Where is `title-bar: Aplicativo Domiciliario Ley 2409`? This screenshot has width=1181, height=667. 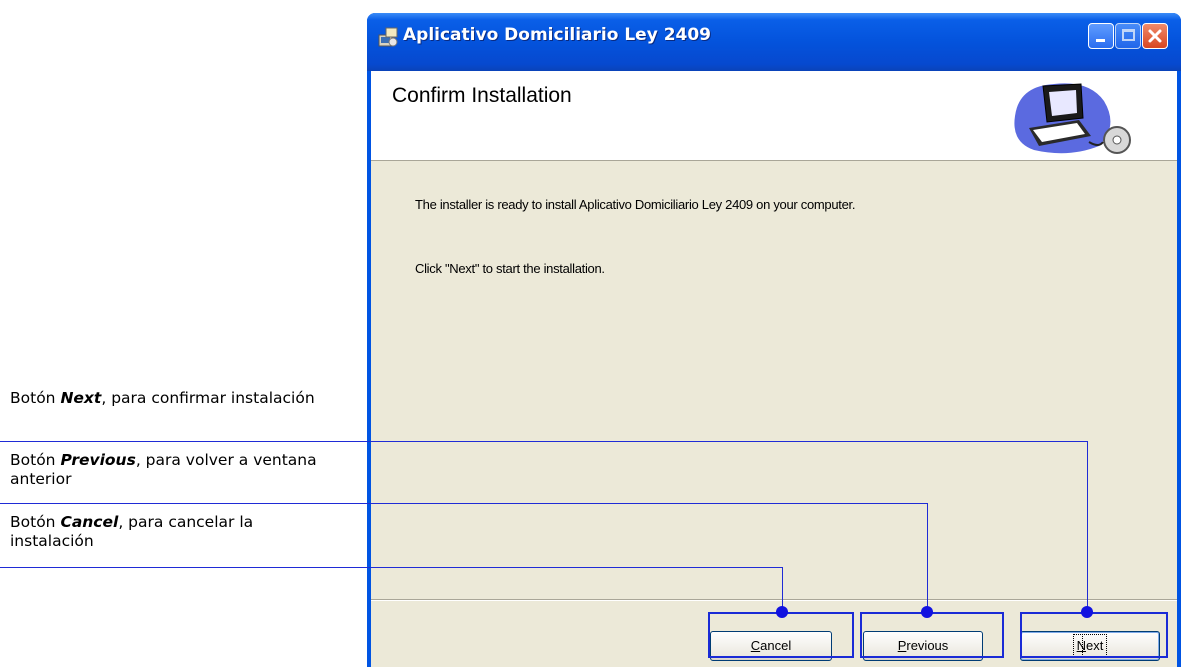 title-bar: Aplicativo Domiciliario Ley 2409 is located at coordinates (774, 42).